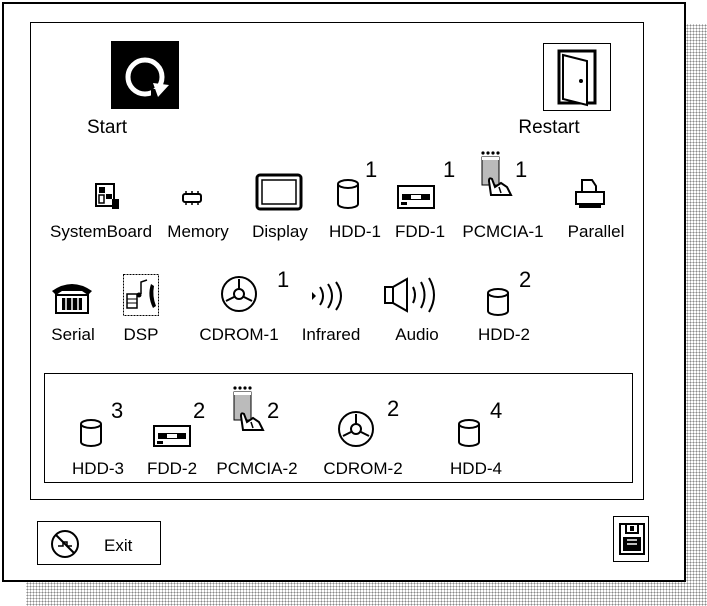  Describe the element at coordinates (577, 77) in the screenshot. I see `door-icon` at that location.